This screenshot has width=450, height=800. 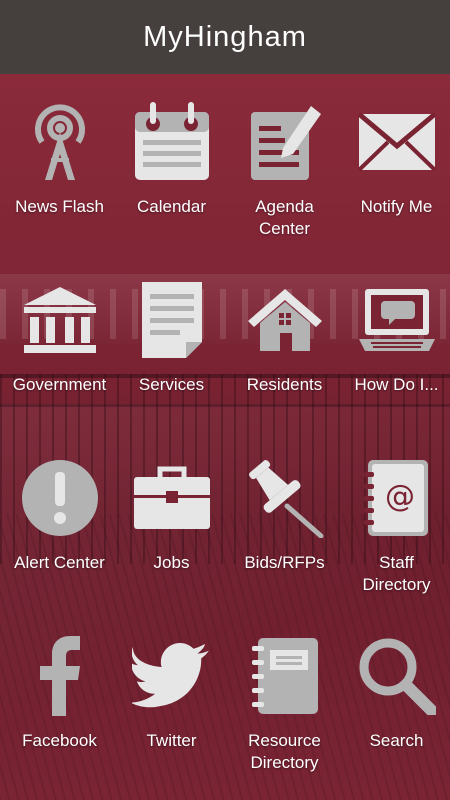 I want to click on tile-facebook: Facebook, so click(x=59, y=694).